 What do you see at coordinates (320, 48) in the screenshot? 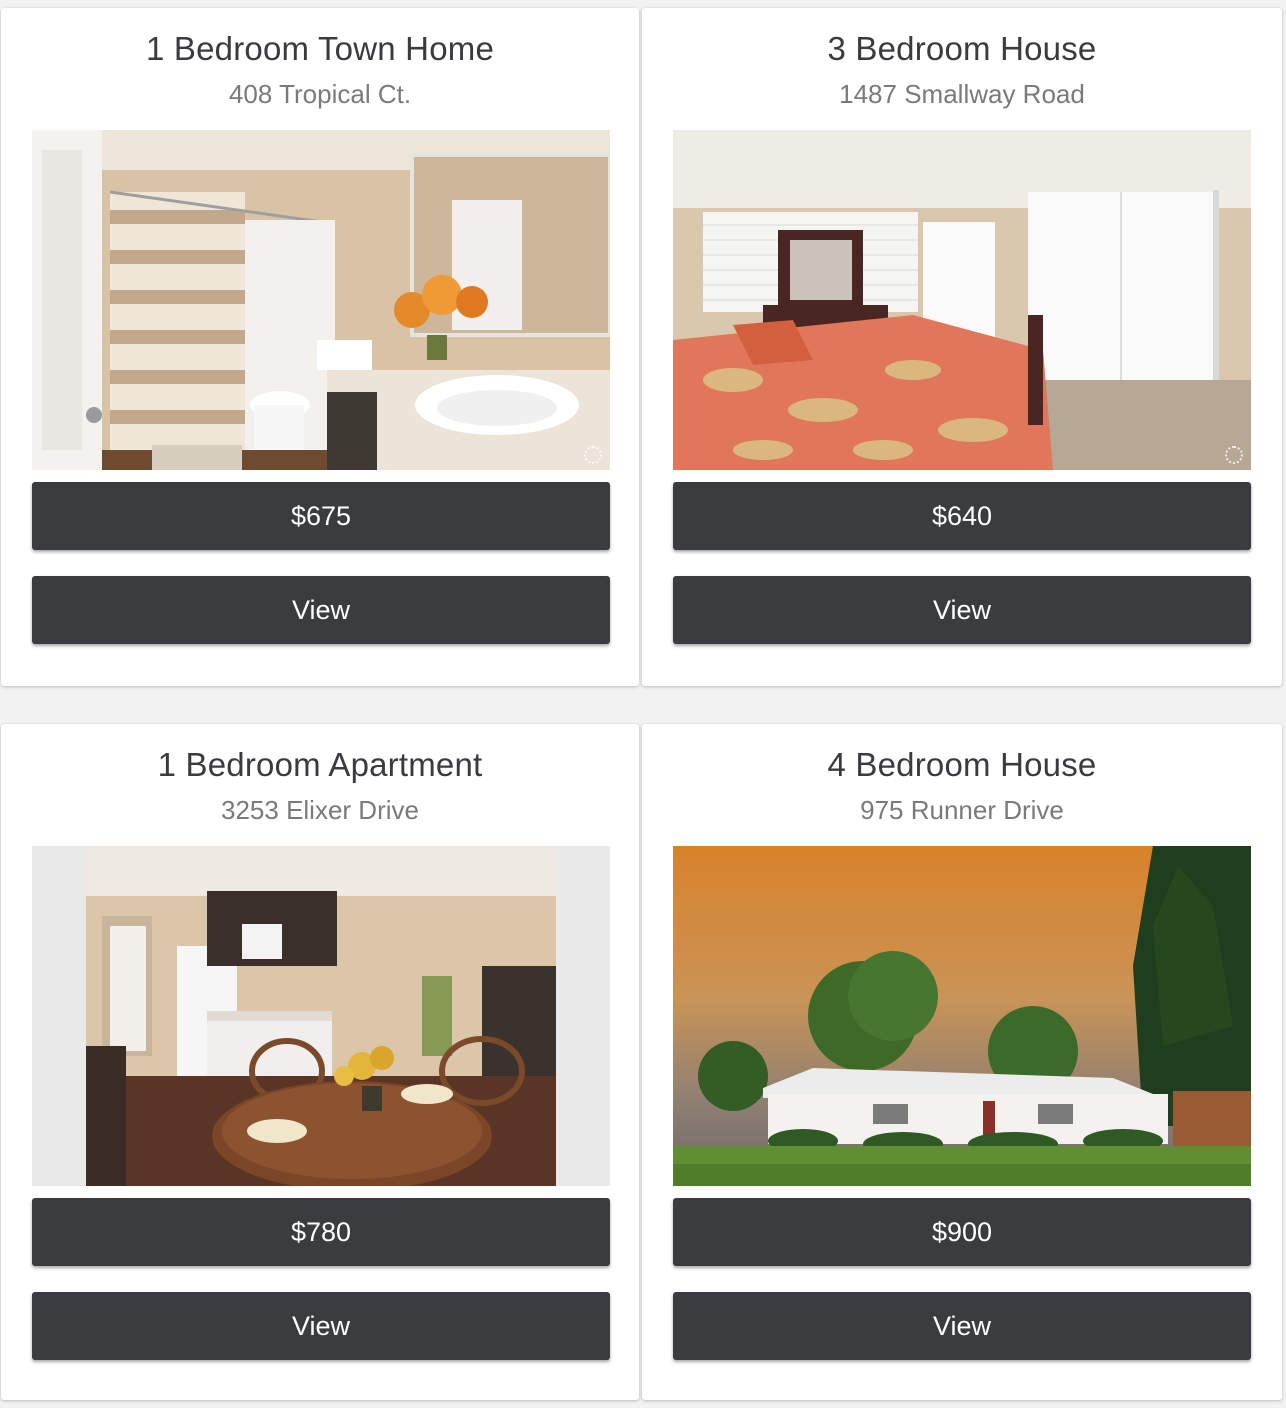
I see `listing-title: 1 Bedroom Town Home` at bounding box center [320, 48].